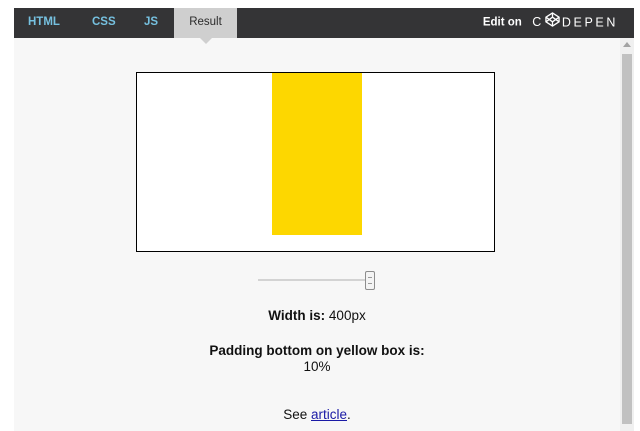 This screenshot has height=431, width=640. Describe the element at coordinates (589, 22) in the screenshot. I see `codepen-logo-text: DEPEN` at that location.